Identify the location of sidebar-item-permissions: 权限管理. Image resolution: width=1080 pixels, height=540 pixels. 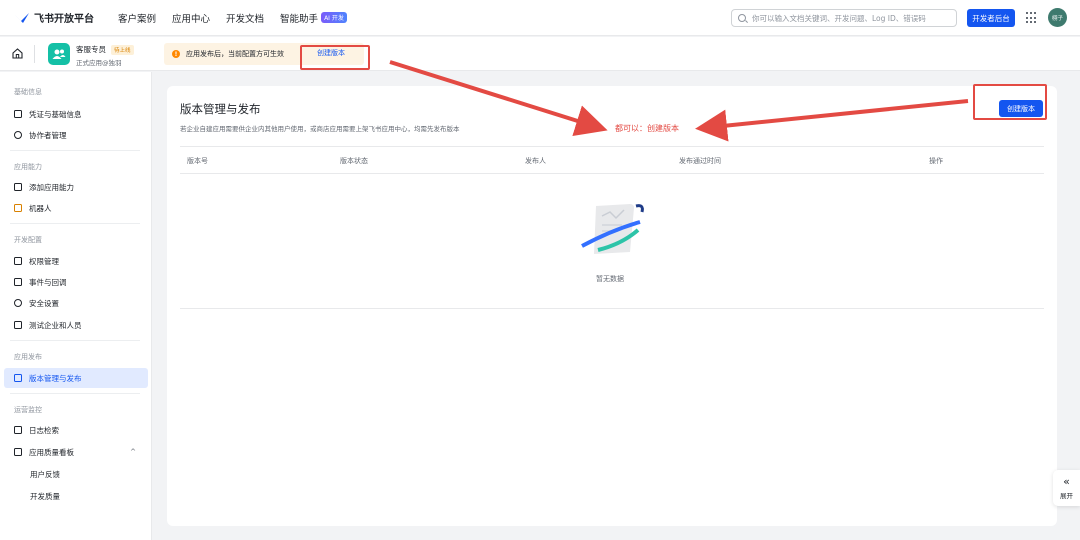
(76, 261).